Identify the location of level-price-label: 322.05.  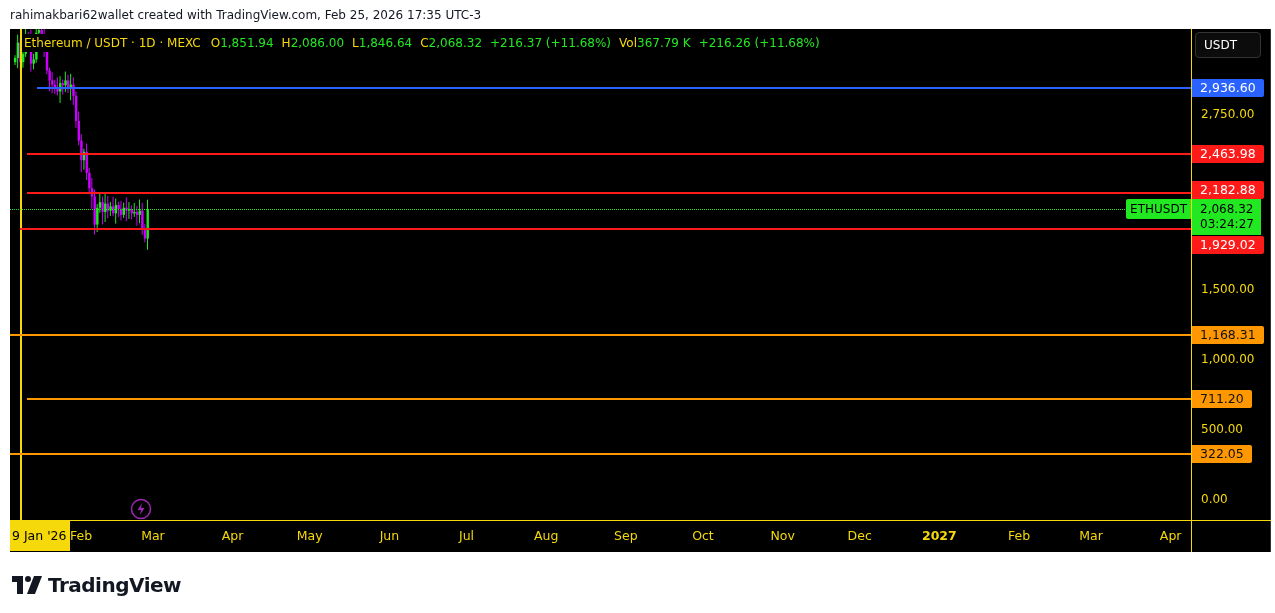
(1222, 453).